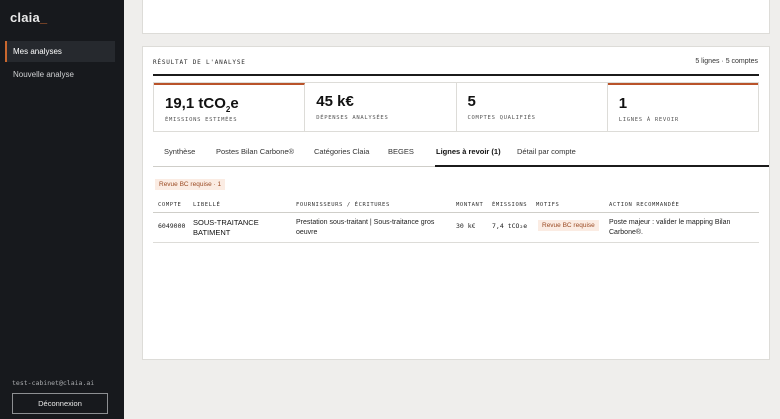 This screenshot has width=780, height=419. What do you see at coordinates (381, 107) in the screenshot?
I see `kpi-depenses: 45 k€ Dépenses analysées` at bounding box center [381, 107].